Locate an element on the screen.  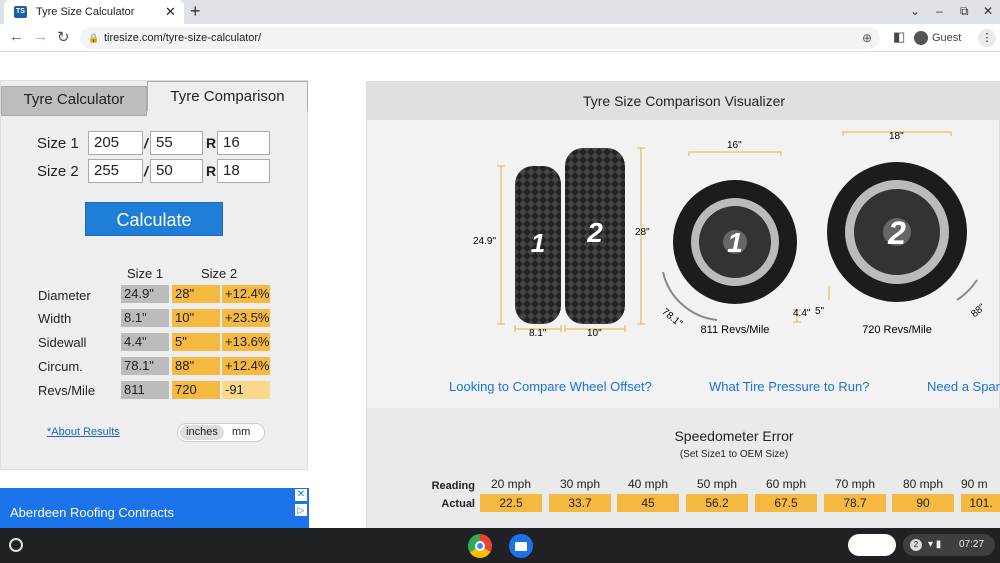
browser-tab: TS Tyre Size Calculator ✕ is located at coordinates (94, 12).